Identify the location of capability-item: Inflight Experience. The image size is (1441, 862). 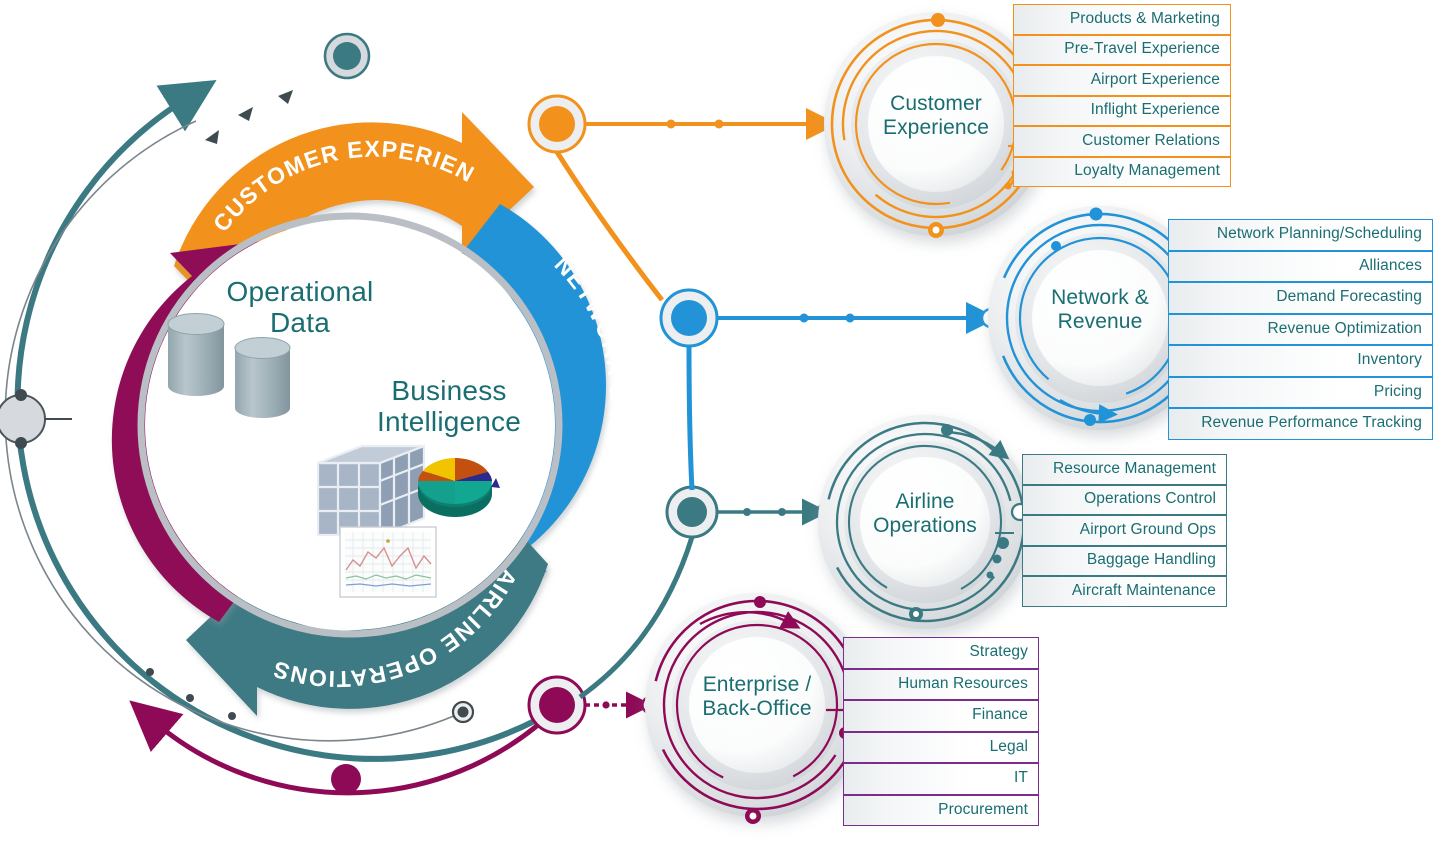
(1122, 110).